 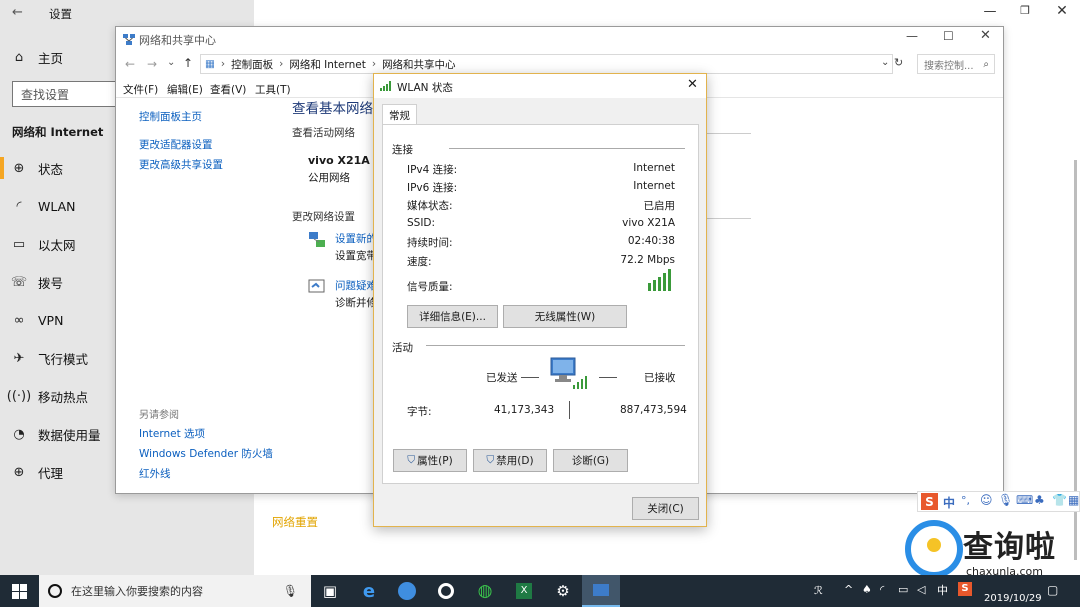 I want to click on settings-gear-icon: ⚙, so click(x=563, y=591).